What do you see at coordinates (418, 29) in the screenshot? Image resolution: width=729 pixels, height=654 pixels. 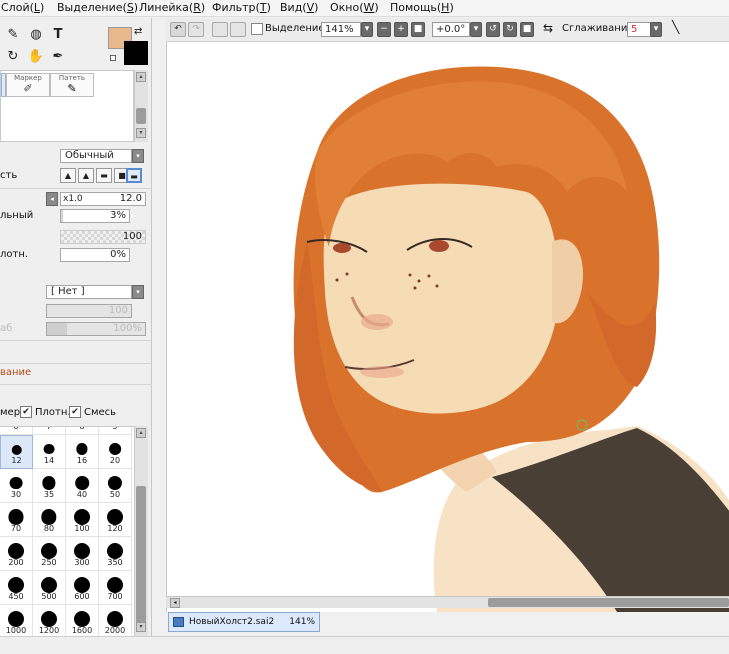 I see `zoom-reset-button: ■` at bounding box center [418, 29].